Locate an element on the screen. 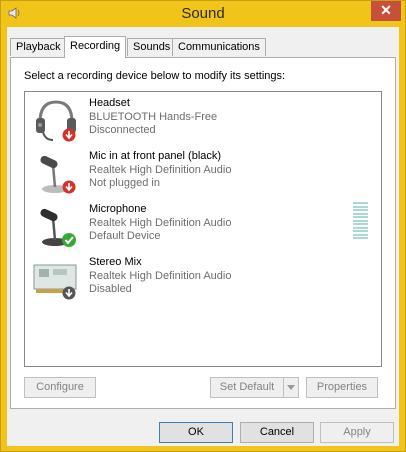  sound-card-icon is located at coordinates (55, 282).